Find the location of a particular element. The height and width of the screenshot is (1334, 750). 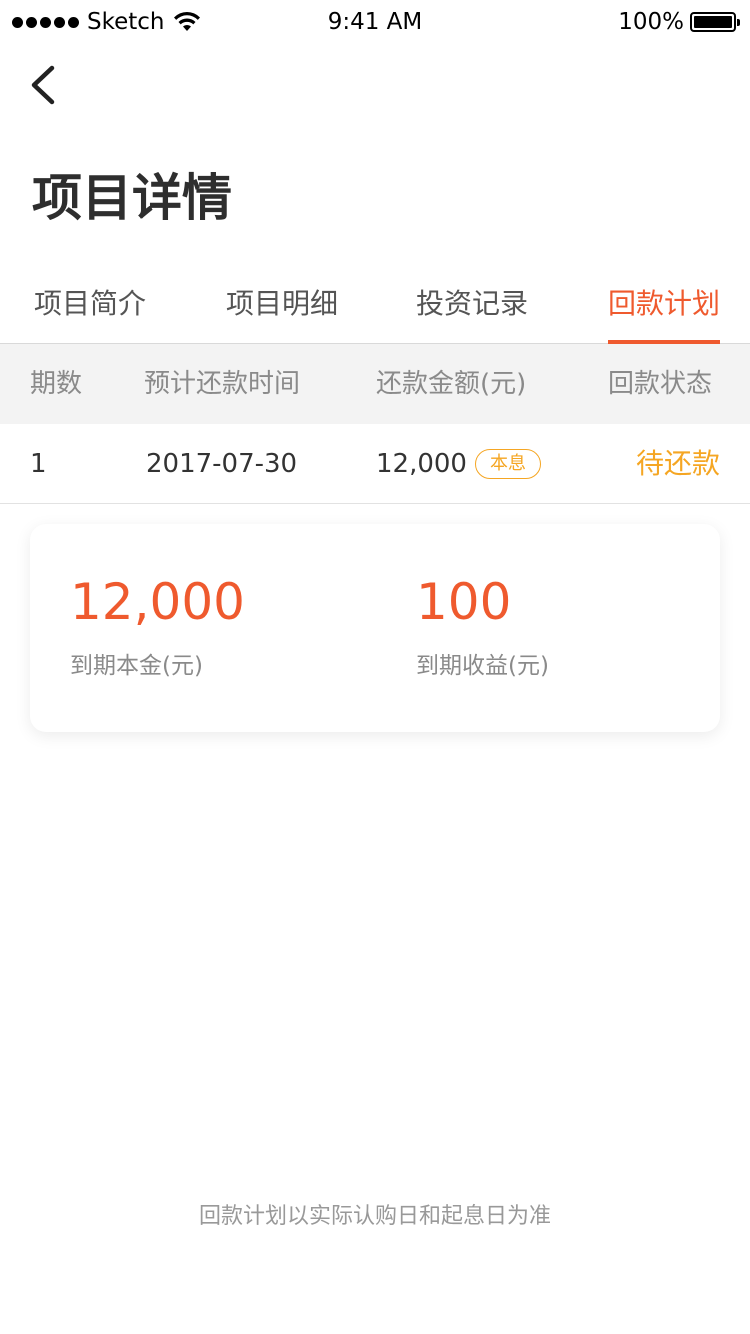

income-label: 到期收益(元) is located at coordinates (482, 666).